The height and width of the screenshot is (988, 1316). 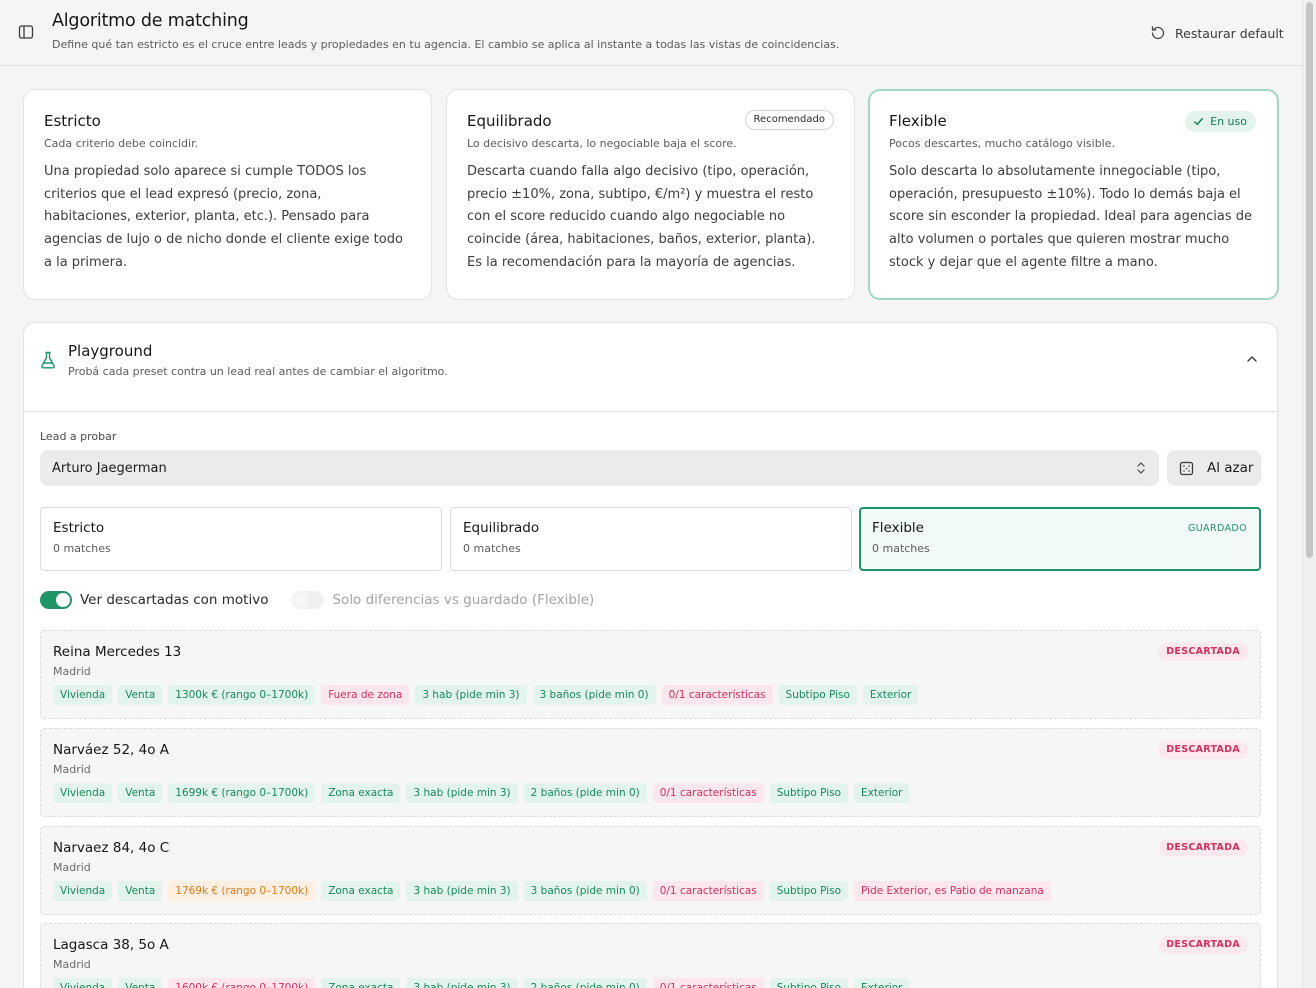 What do you see at coordinates (242, 891) in the screenshot?
I see `criteria-chip: 1769k € (rango 0–1700k)` at bounding box center [242, 891].